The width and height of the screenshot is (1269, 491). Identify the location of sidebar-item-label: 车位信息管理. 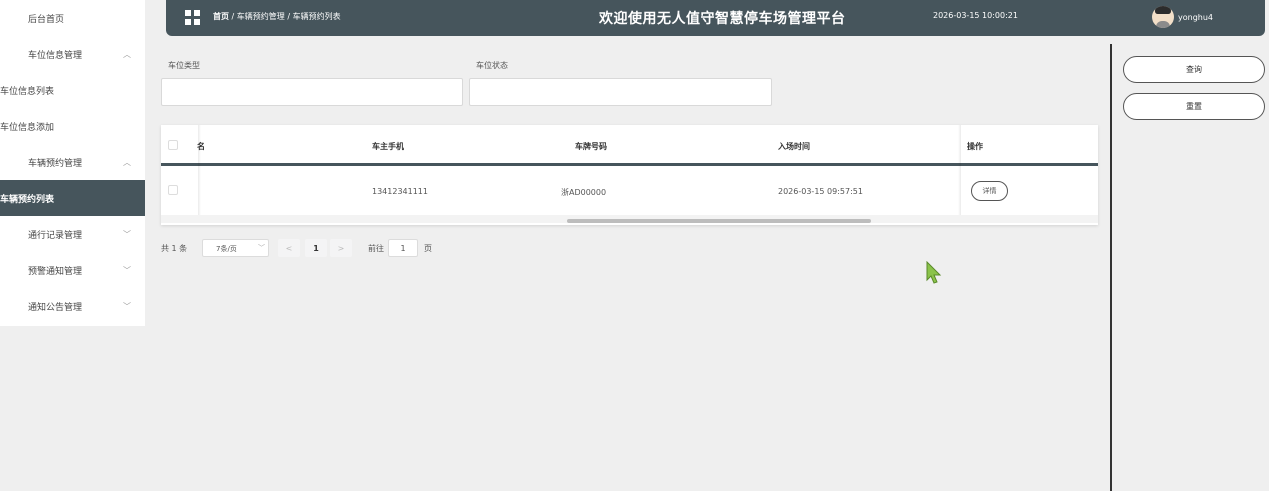
(55, 55).